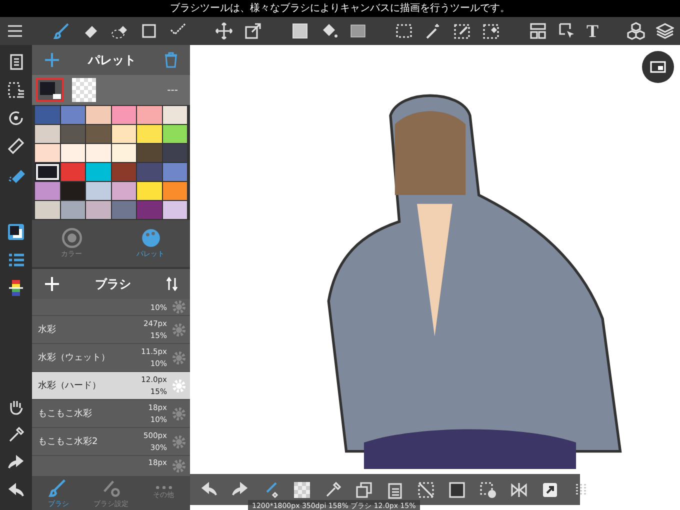  What do you see at coordinates (299, 31) in the screenshot?
I see `color-square-icon` at bounding box center [299, 31].